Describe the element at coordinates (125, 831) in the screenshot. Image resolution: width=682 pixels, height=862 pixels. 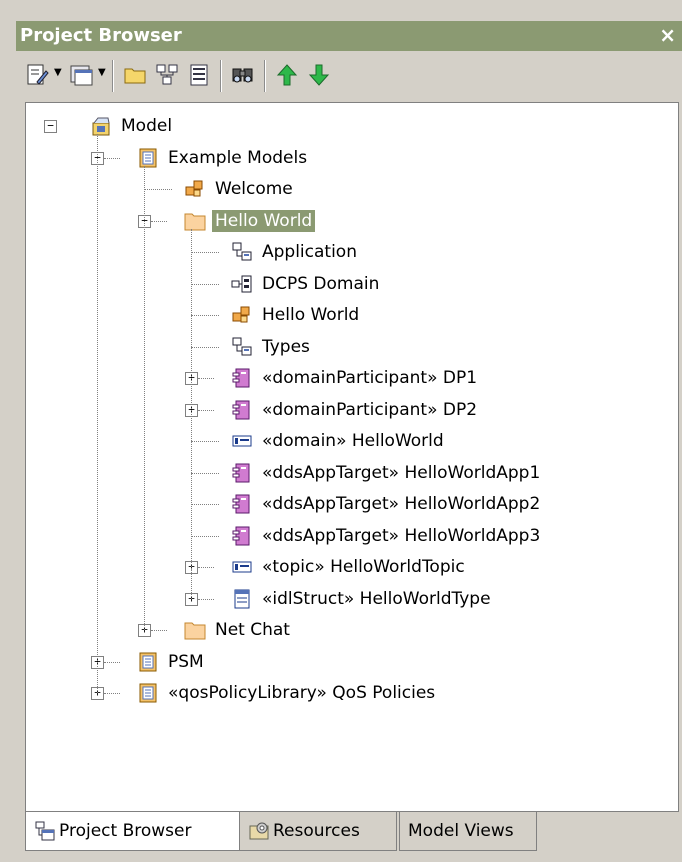
I see `tab-label: Project Browser` at that location.